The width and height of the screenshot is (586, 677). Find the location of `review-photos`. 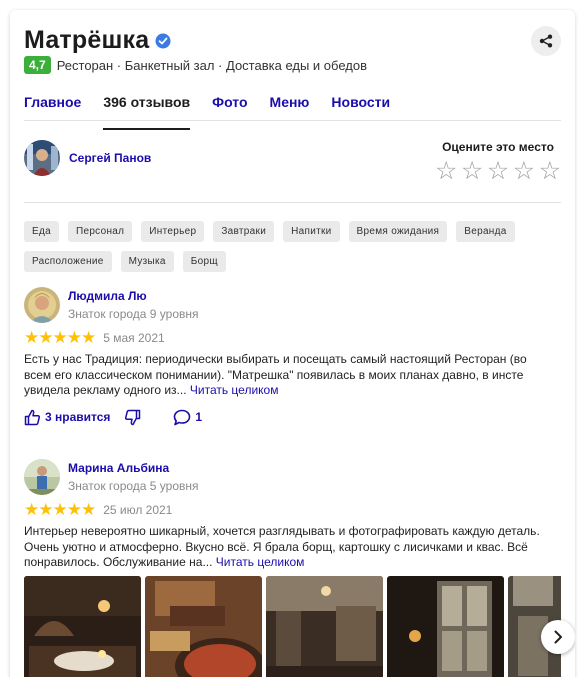

review-photos is located at coordinates (292, 626).